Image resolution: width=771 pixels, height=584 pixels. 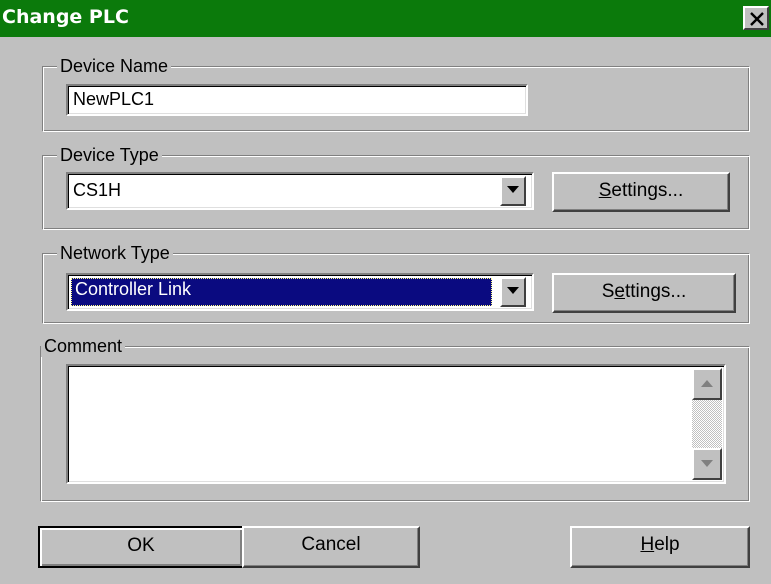 What do you see at coordinates (647, 544) in the screenshot?
I see `help-label-accel: H` at bounding box center [647, 544].